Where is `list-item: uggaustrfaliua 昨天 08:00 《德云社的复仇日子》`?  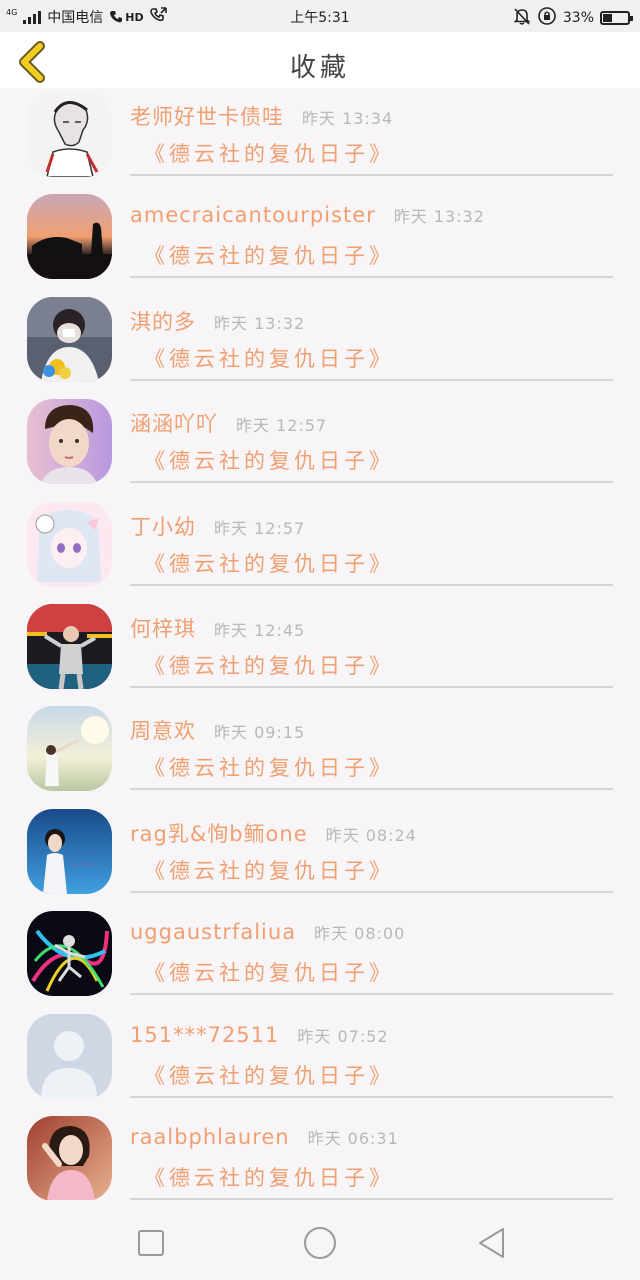 list-item: uggaustrfaliua 昨天 08:00 《德云社的复仇日子》 is located at coordinates (320, 958).